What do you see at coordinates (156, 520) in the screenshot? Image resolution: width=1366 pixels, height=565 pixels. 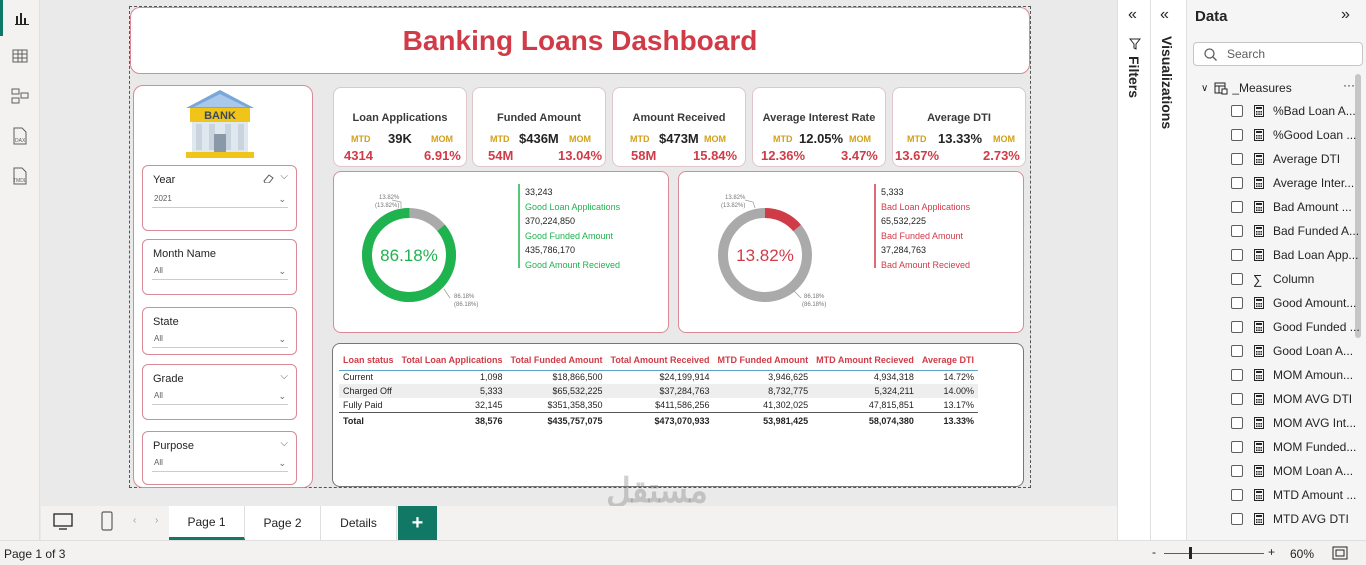 I see `next-page-icon: ›` at bounding box center [156, 520].